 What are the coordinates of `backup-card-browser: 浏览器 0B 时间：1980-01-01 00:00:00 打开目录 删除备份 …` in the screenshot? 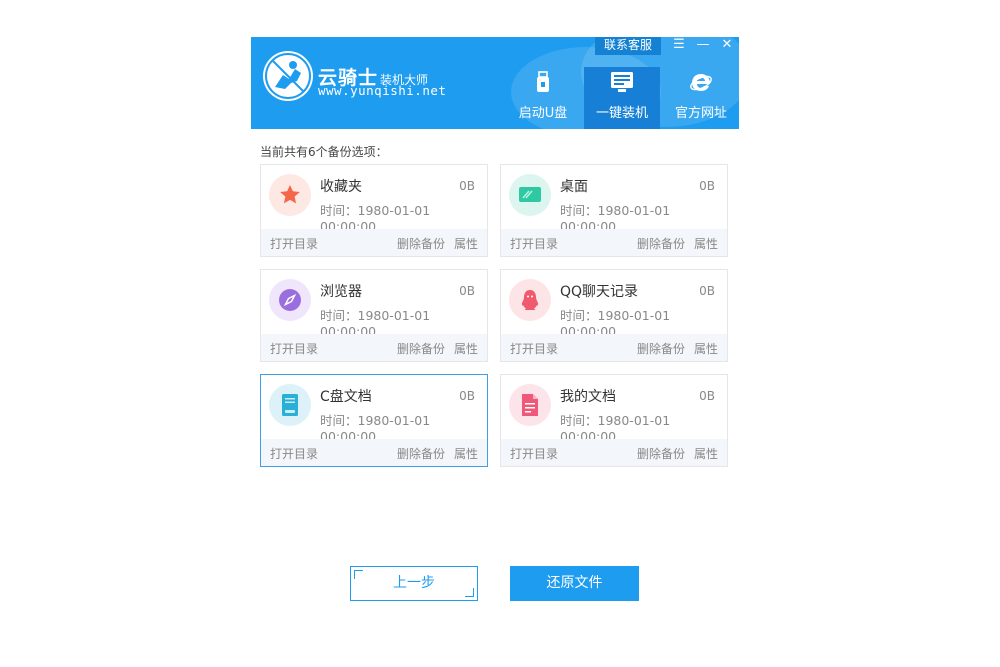 It's located at (374, 315).